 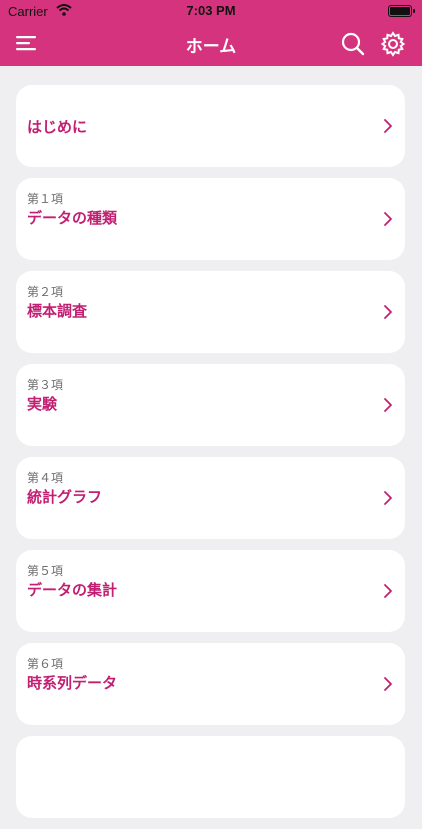 What do you see at coordinates (45, 478) in the screenshot?
I see `list-item-section-number: 第４項` at bounding box center [45, 478].